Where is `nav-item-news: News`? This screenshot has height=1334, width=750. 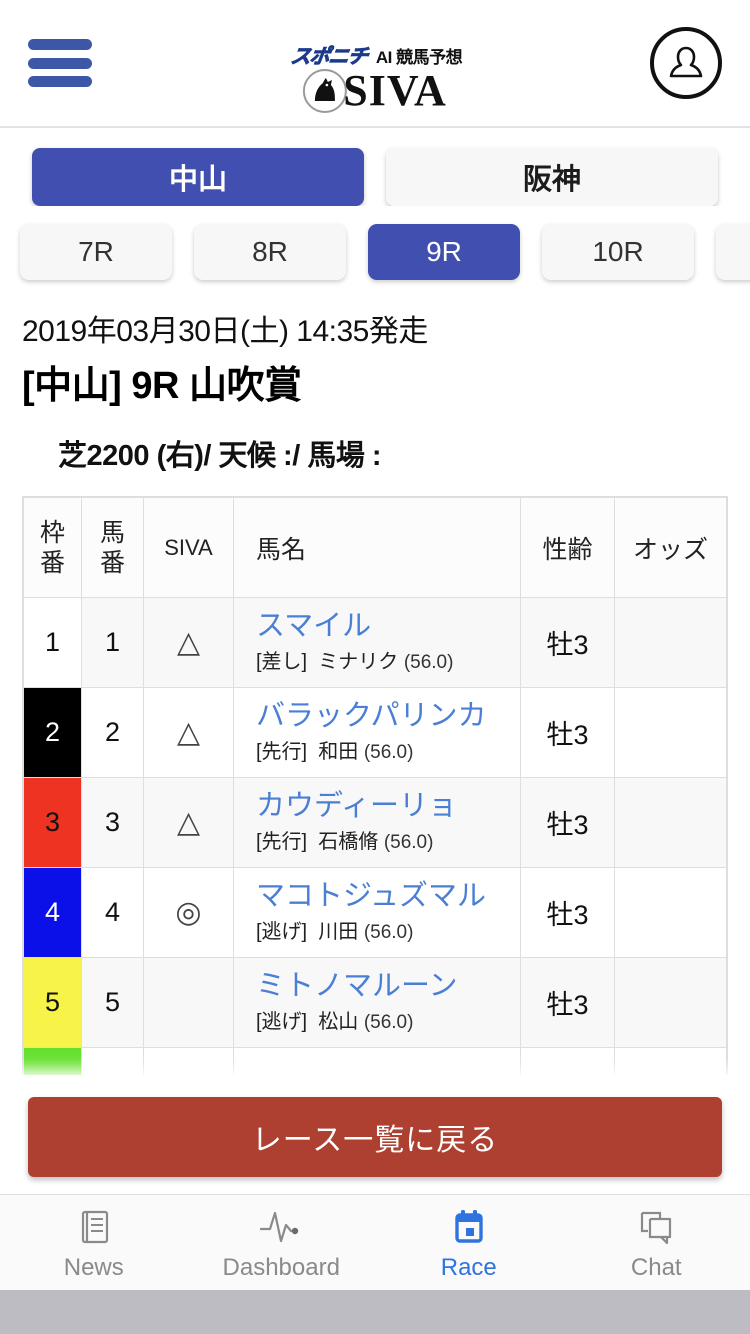
nav-item-news: News is located at coordinates (94, 1242).